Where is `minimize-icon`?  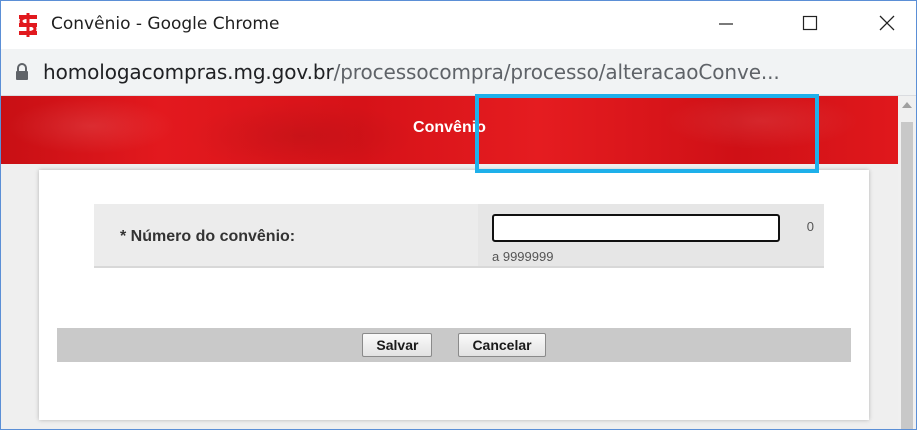
minimize-icon is located at coordinates (726, 25).